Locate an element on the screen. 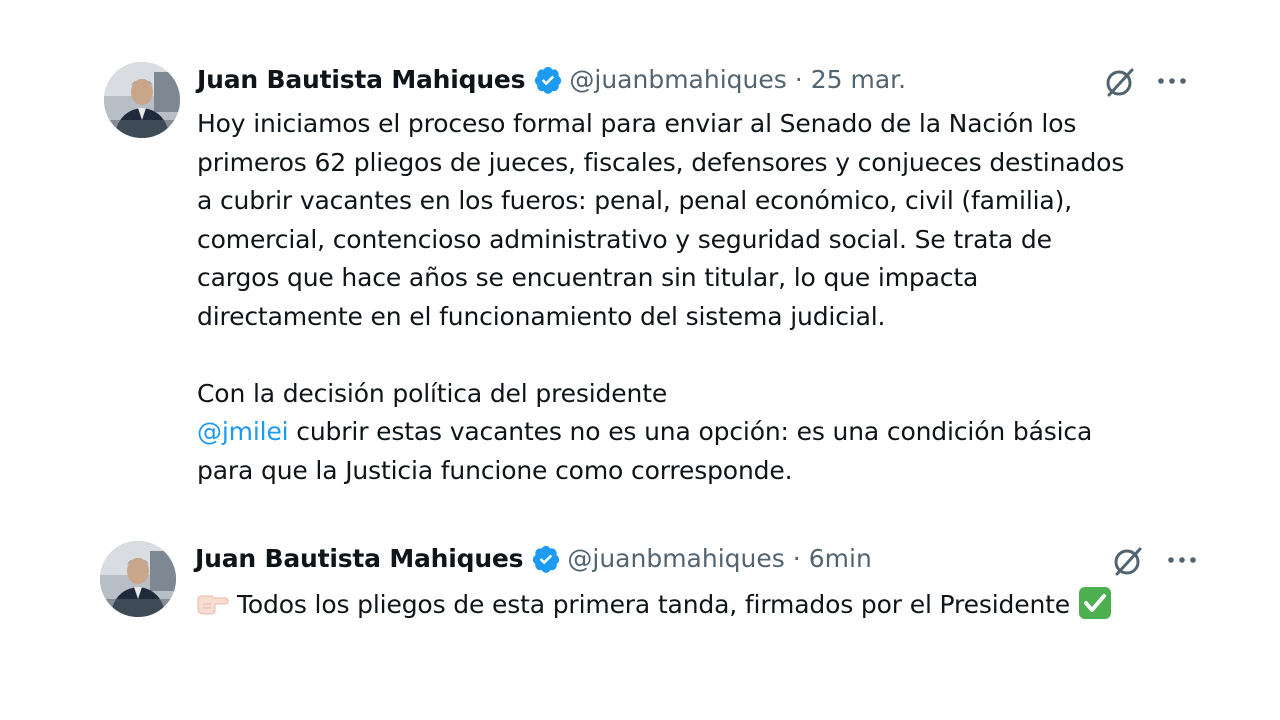 The image size is (1280, 720). text-line: Con la decisión política del presidente is located at coordinates (432, 393).